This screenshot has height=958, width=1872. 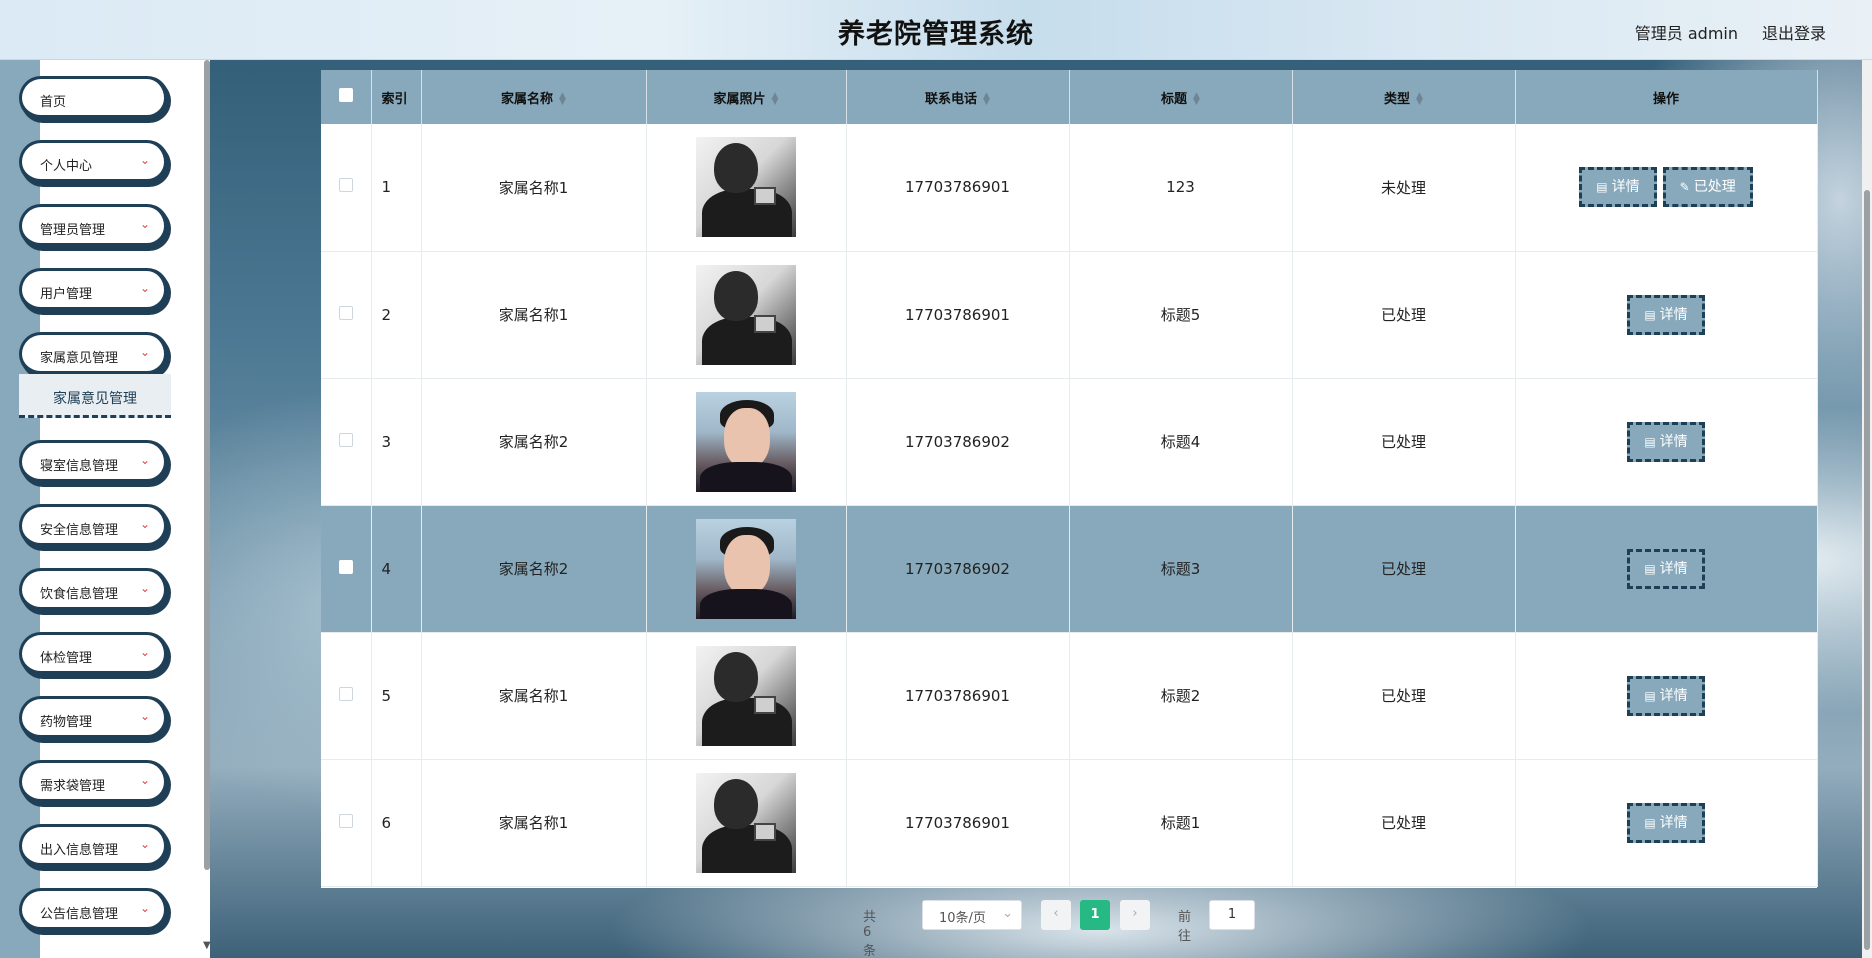 I want to click on cell-phone: 17703786902, so click(x=958, y=442).